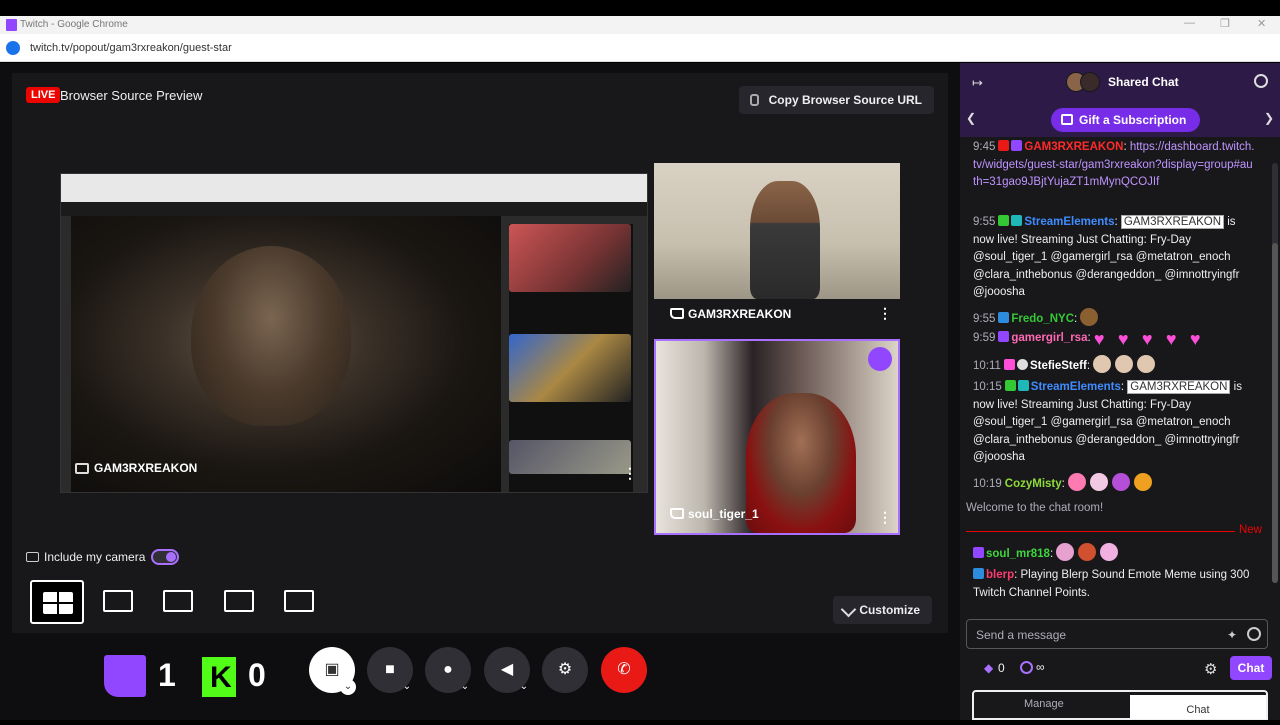  I want to click on new-messages-label: New, so click(1248, 530).